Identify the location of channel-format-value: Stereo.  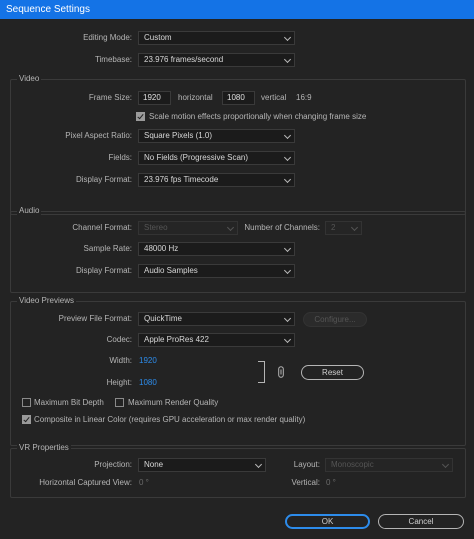
(156, 227).